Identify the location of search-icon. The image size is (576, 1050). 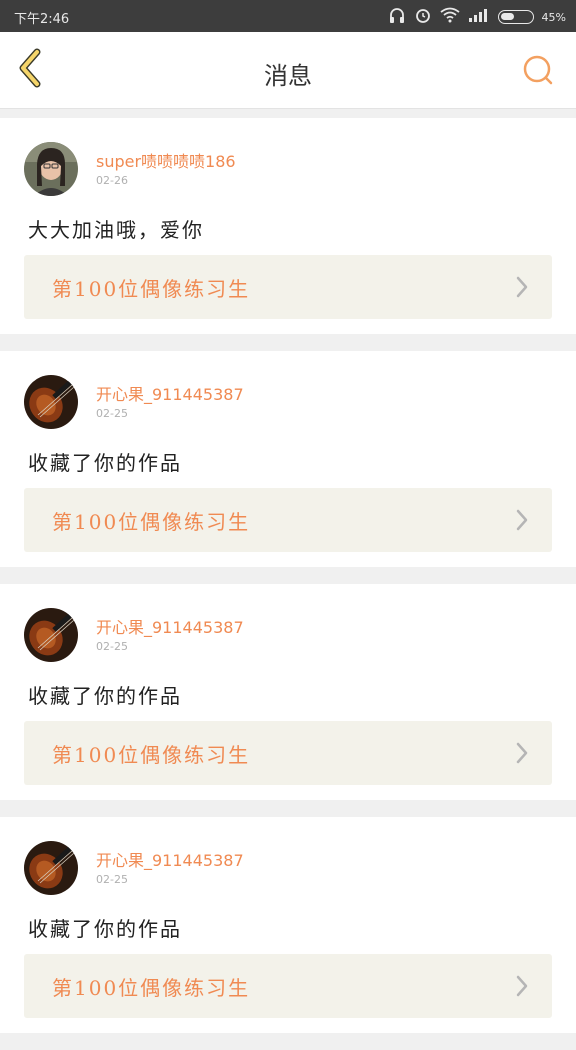
(538, 72).